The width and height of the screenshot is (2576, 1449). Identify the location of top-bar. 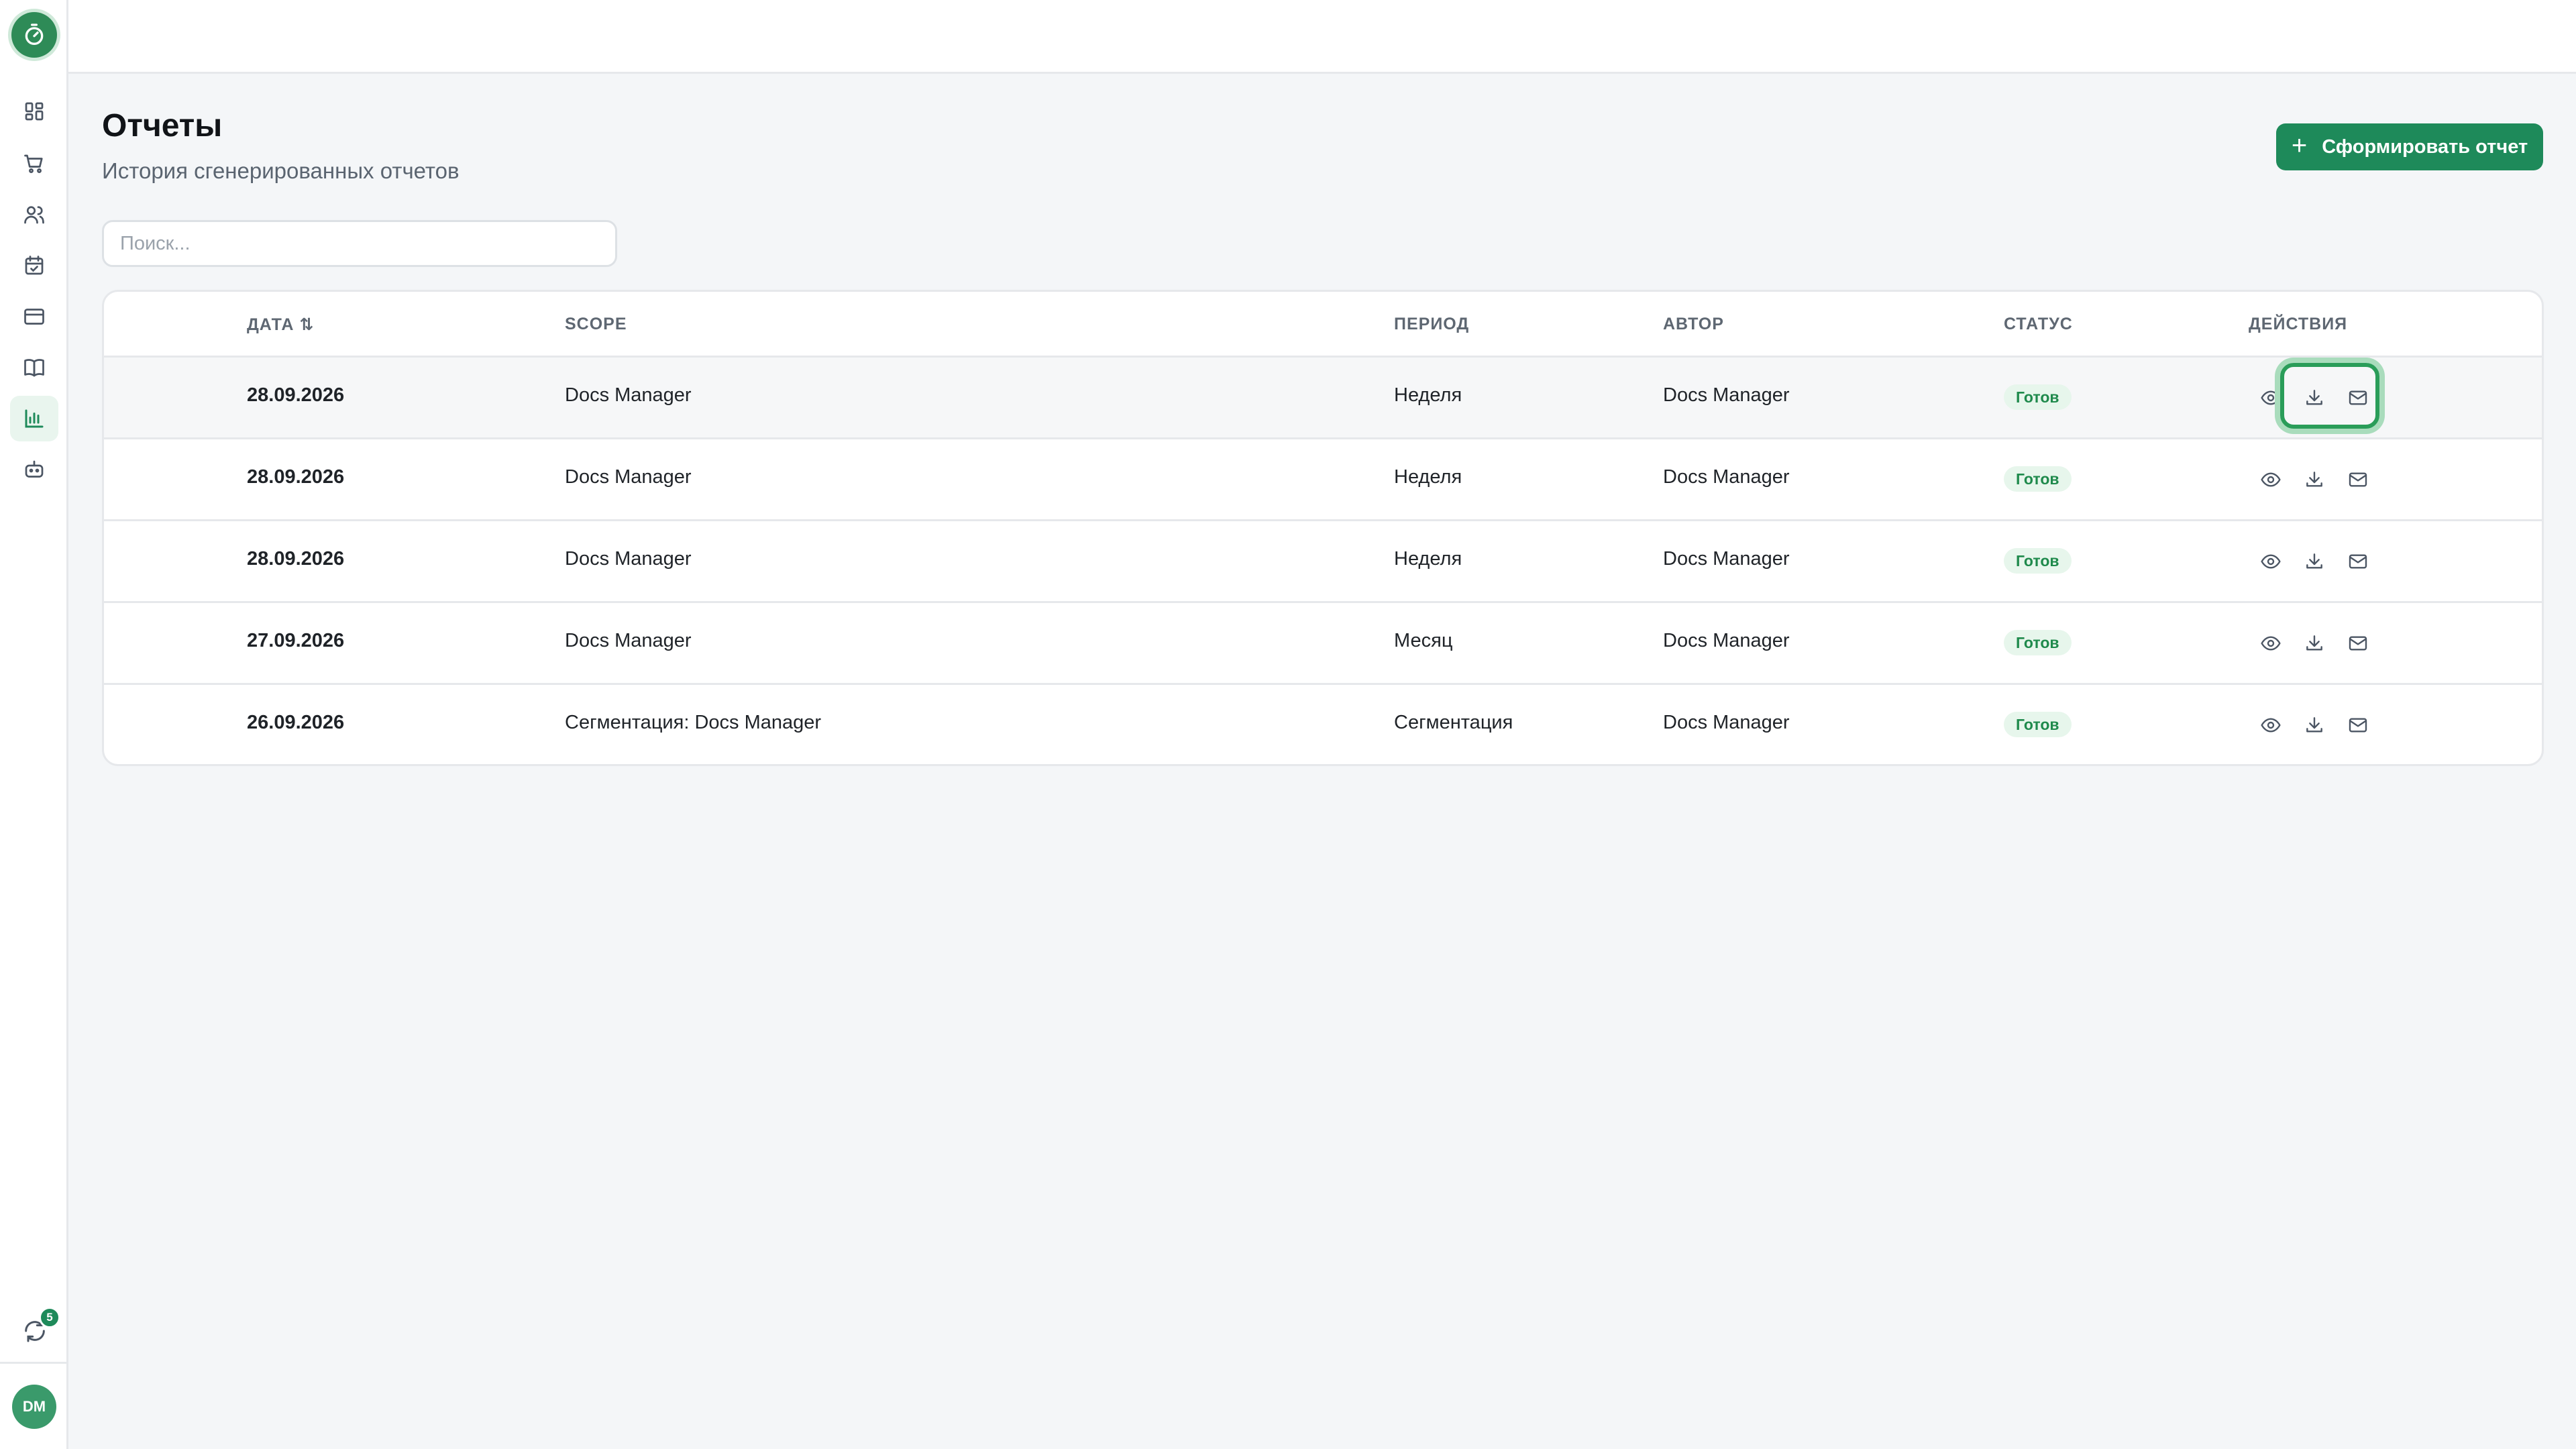
(1322, 37).